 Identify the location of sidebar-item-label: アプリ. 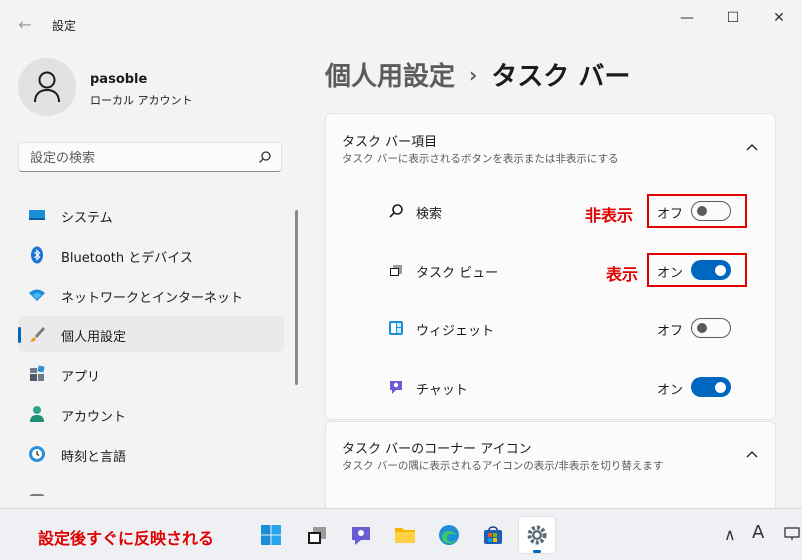
(81, 377).